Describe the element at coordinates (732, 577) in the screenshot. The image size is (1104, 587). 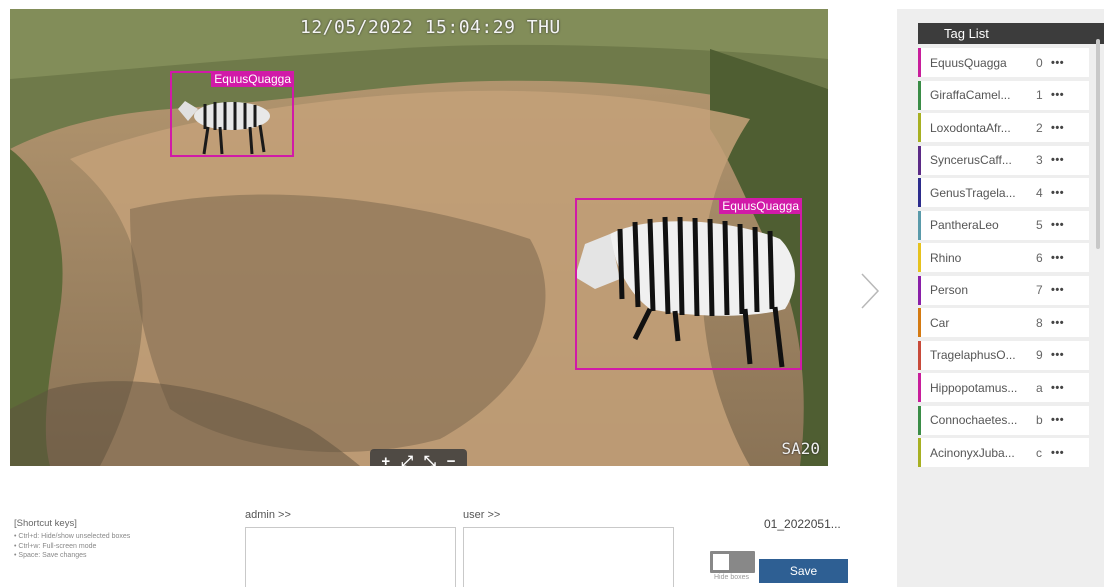
I see `hide-boxes-label: Hide boxes` at that location.